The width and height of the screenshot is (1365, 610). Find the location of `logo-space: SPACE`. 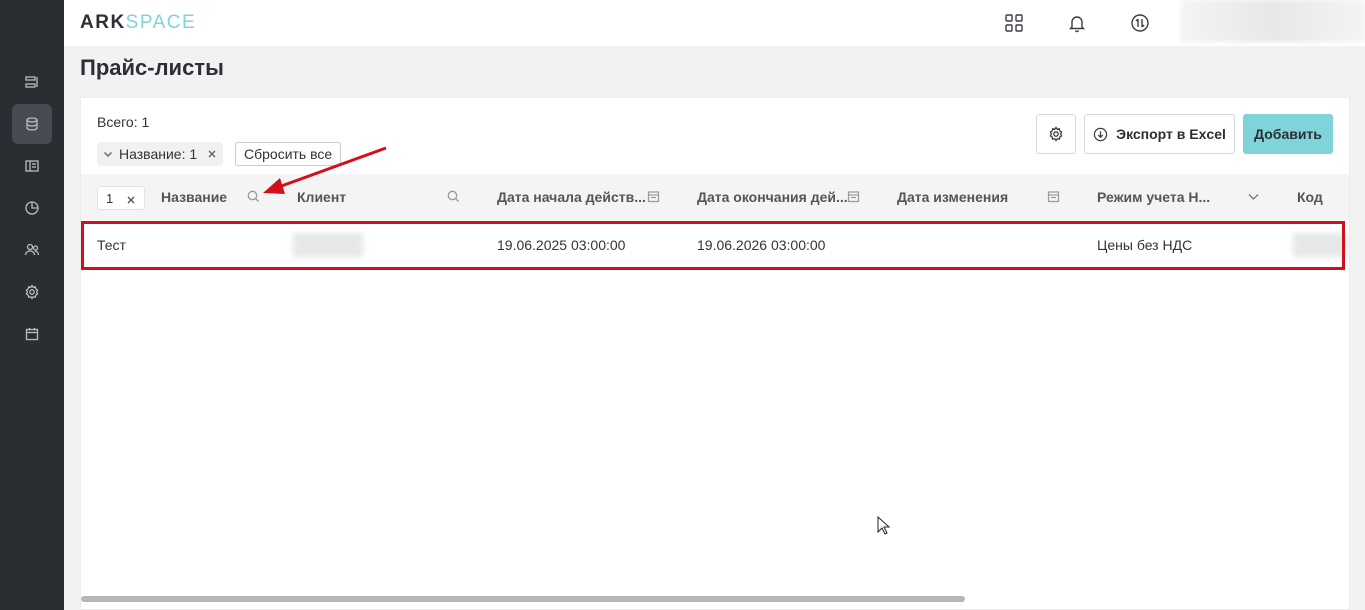

logo-space: SPACE is located at coordinates (161, 22).